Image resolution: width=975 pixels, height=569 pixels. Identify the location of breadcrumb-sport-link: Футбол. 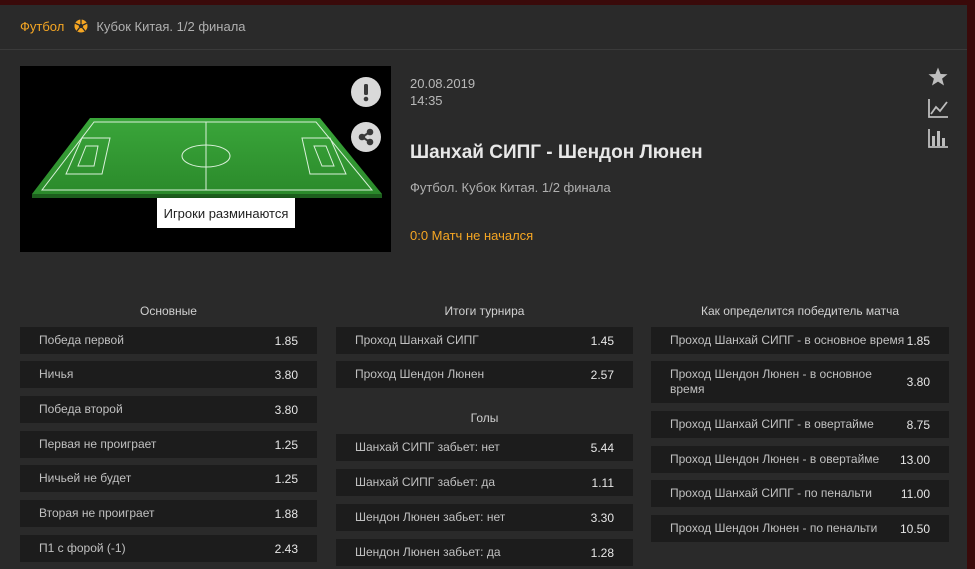
(42, 26).